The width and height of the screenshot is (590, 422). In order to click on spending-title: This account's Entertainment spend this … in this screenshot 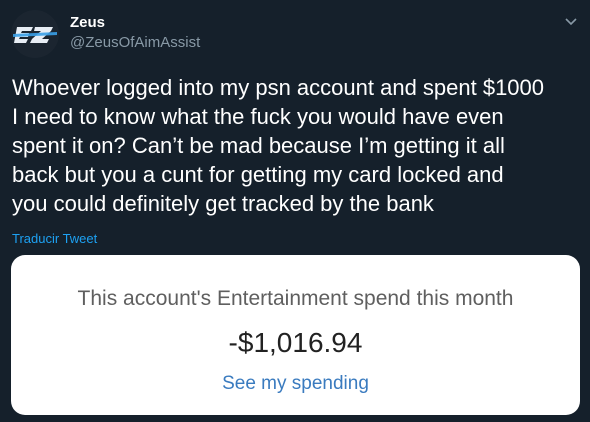, I will do `click(295, 298)`.